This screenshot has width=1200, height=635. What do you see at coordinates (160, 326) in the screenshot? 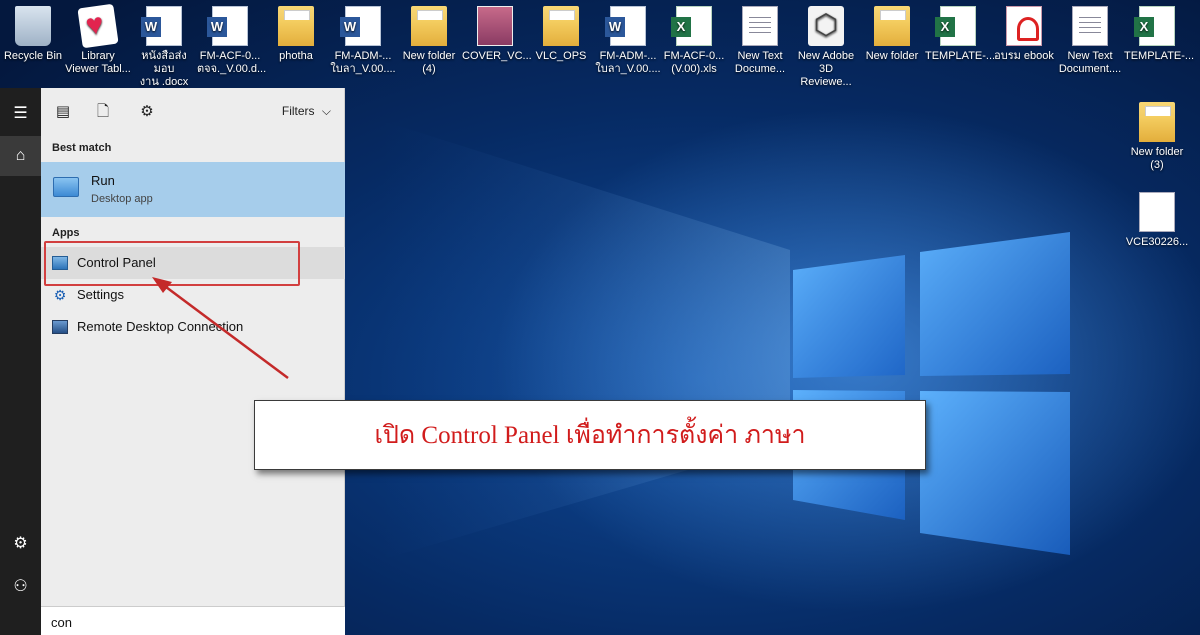
I see `app-item-label: Remote Desktop Connection` at bounding box center [160, 326].